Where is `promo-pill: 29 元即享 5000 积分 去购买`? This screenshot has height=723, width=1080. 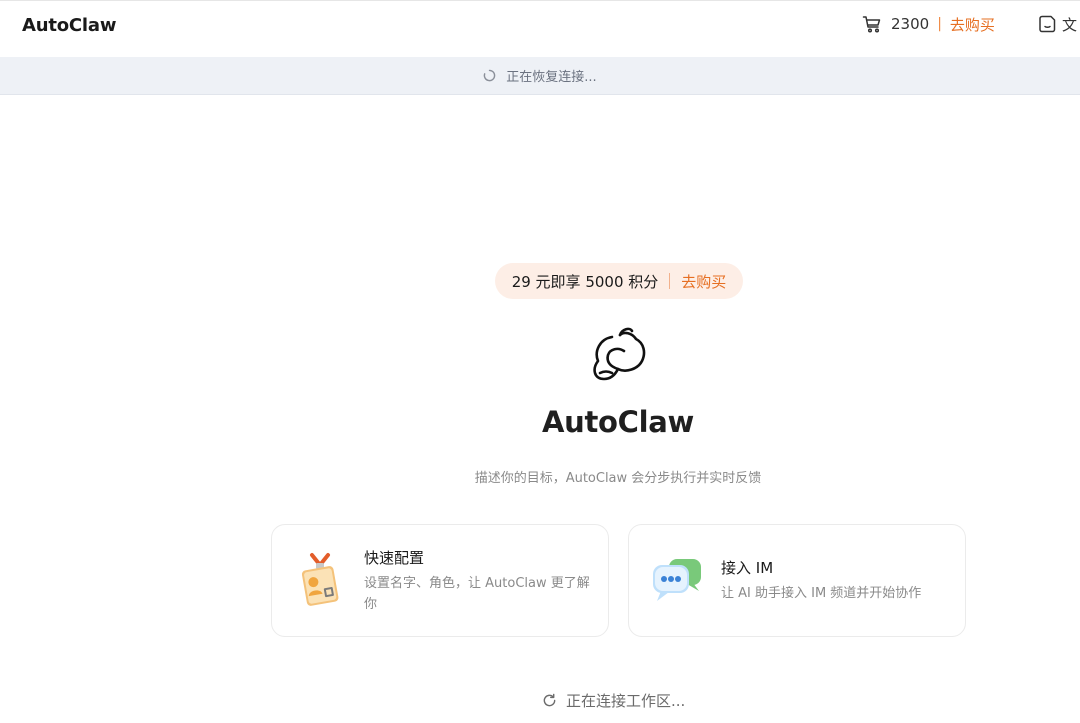
promo-pill: 29 元即享 5000 积分 去购买 is located at coordinates (619, 281).